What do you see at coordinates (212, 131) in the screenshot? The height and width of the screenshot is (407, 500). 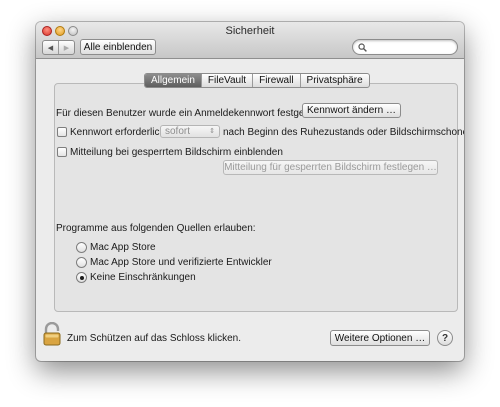 I see `popup-arrows-icon: ⇕` at bounding box center [212, 131].